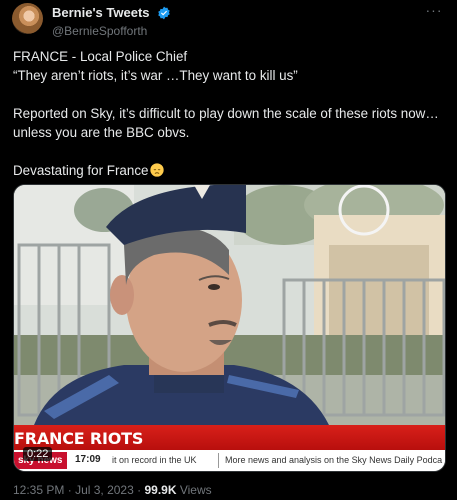 The image size is (457, 500). Describe the element at coordinates (38, 490) in the screenshot. I see `tweet-time: 12:35 PM` at that location.